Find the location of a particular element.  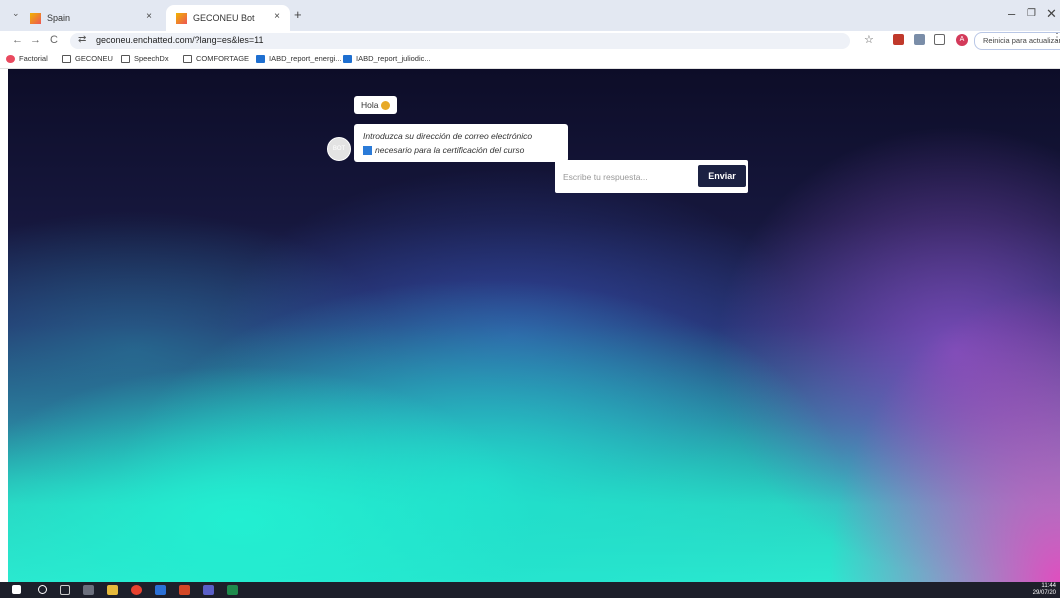

geconeu-tab-favicon-icon is located at coordinates (181, 18).